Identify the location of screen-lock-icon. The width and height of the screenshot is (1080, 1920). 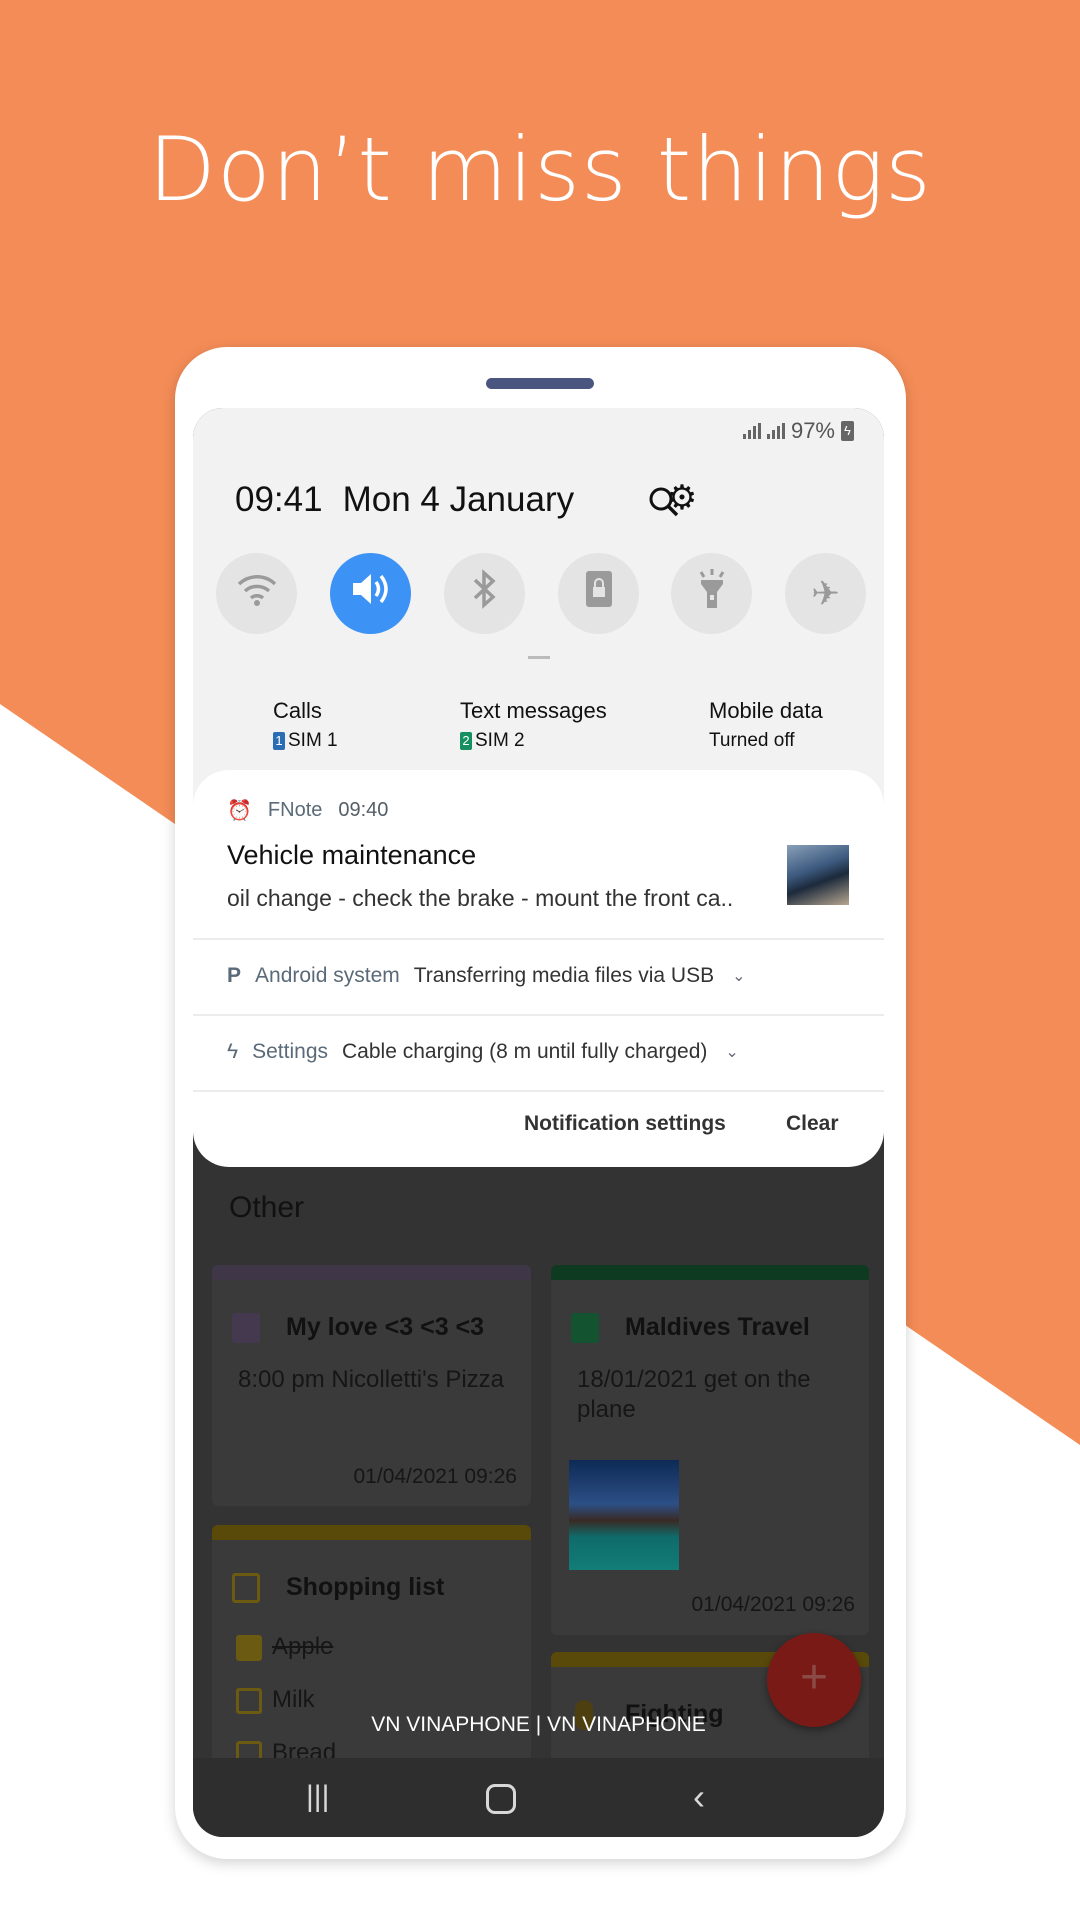
(599, 593).